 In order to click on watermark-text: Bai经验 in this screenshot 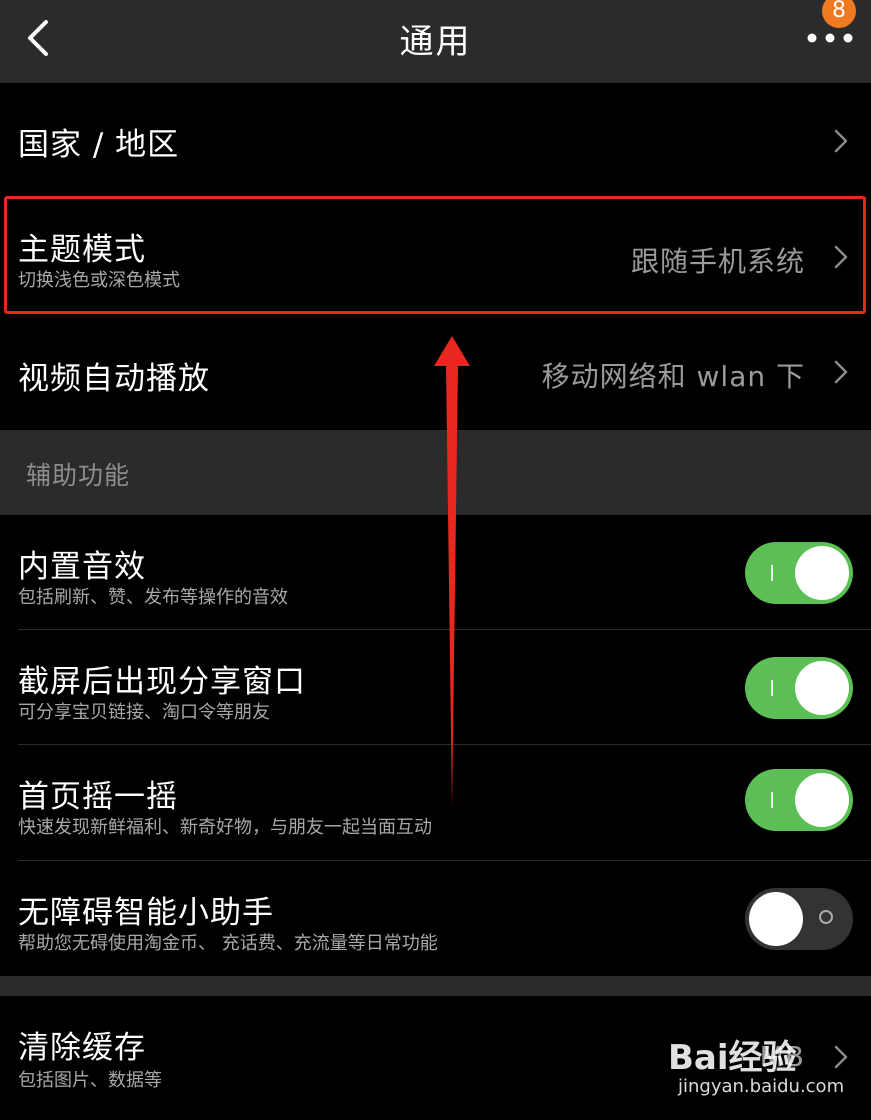, I will do `click(732, 1058)`.